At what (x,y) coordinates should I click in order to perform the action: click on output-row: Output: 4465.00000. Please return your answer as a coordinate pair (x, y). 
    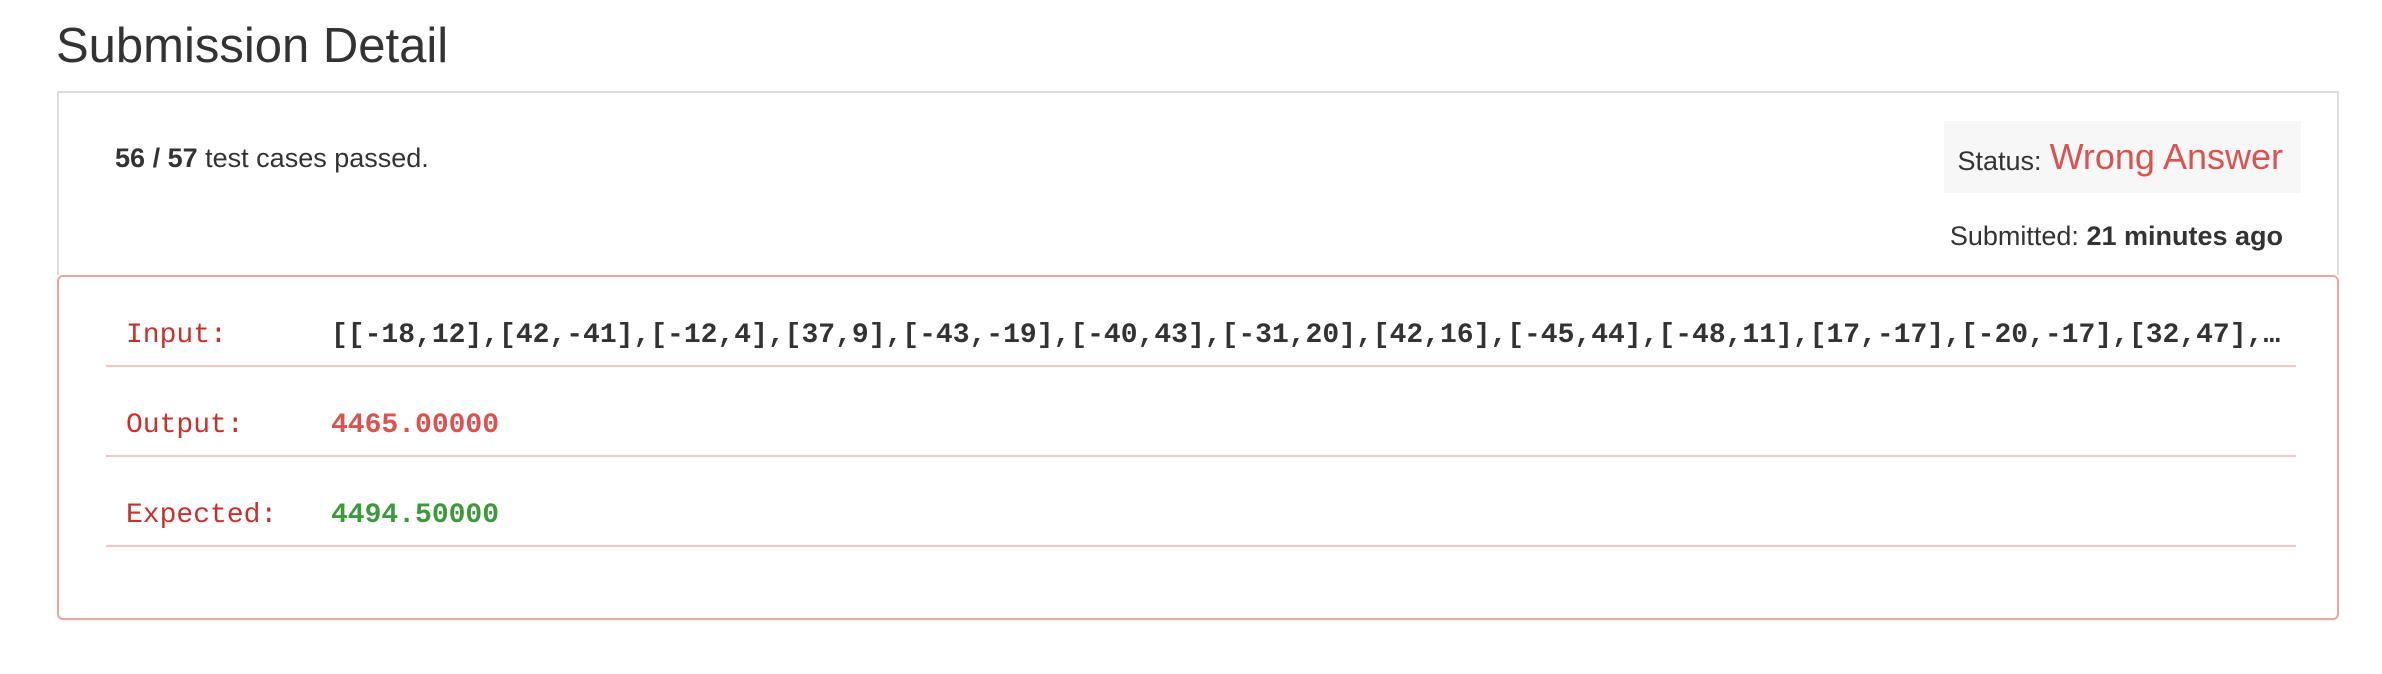
    Looking at the image, I should click on (1201, 412).